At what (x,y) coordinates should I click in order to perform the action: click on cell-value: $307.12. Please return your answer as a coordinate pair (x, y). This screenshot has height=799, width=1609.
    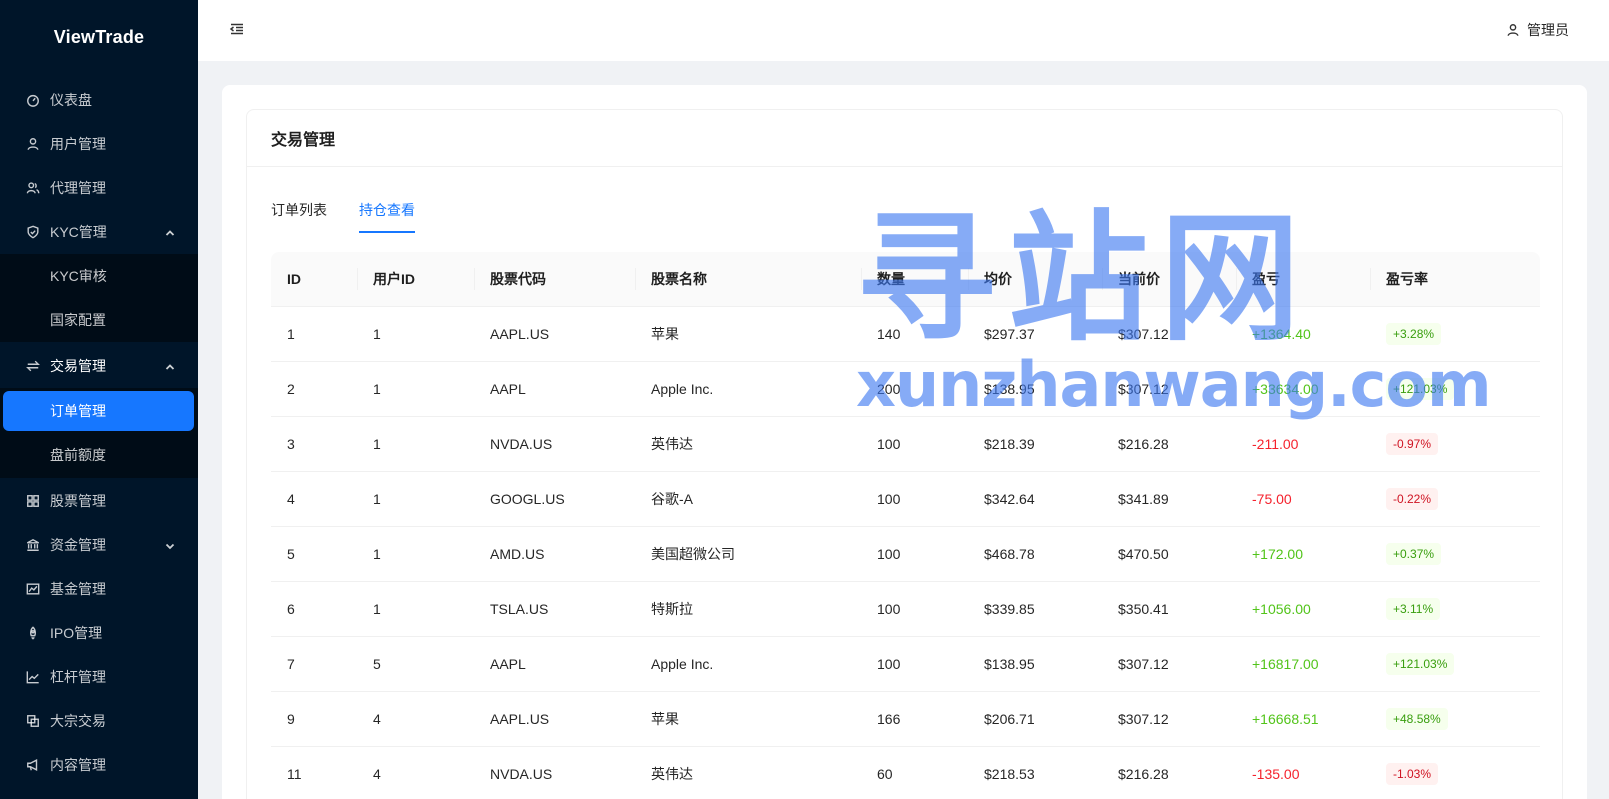
    Looking at the image, I should click on (1143, 663).